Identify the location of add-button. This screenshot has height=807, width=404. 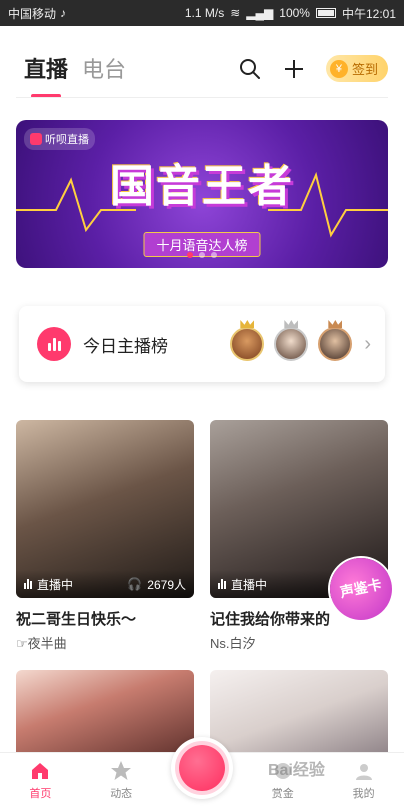
(294, 69).